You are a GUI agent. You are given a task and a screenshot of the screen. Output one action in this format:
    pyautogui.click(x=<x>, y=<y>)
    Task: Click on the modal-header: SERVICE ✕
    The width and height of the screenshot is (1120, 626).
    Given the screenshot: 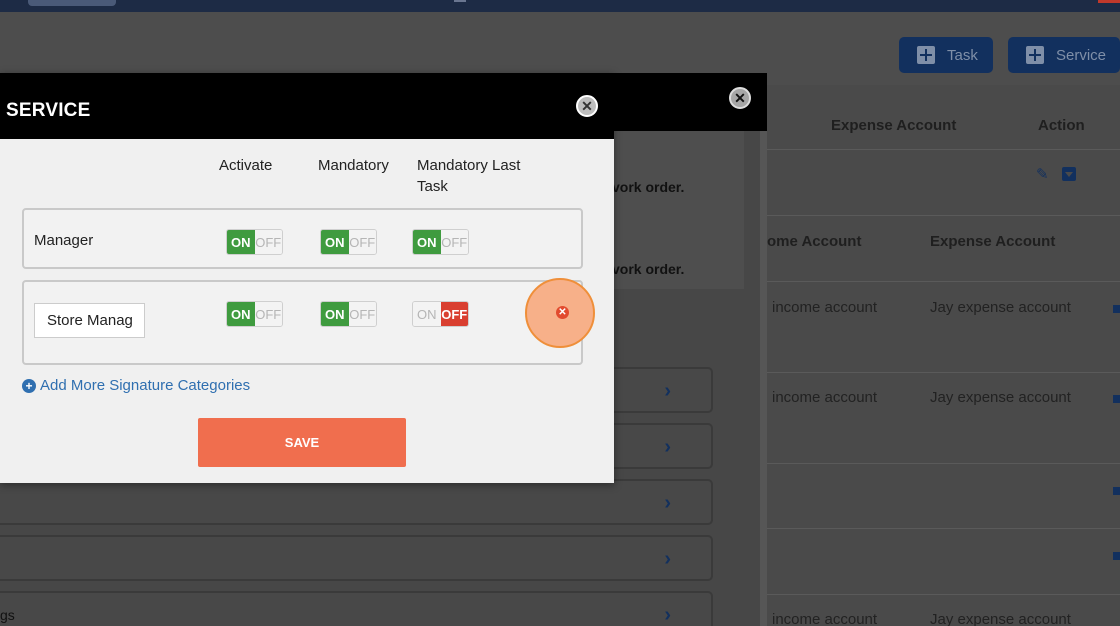 What is the action you would take?
    pyautogui.click(x=307, y=106)
    